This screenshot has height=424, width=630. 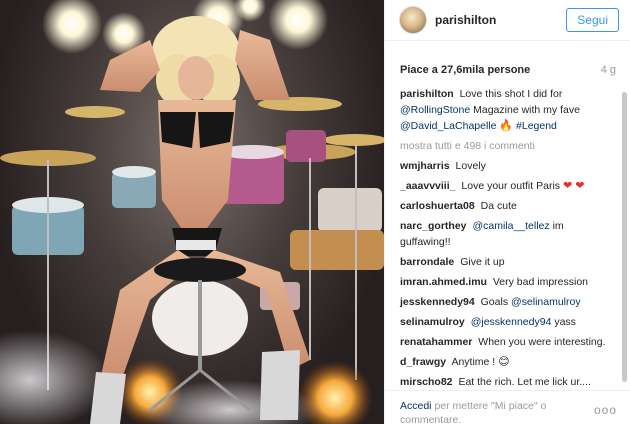 I want to click on comment-text: Goals, so click(x=494, y=302).